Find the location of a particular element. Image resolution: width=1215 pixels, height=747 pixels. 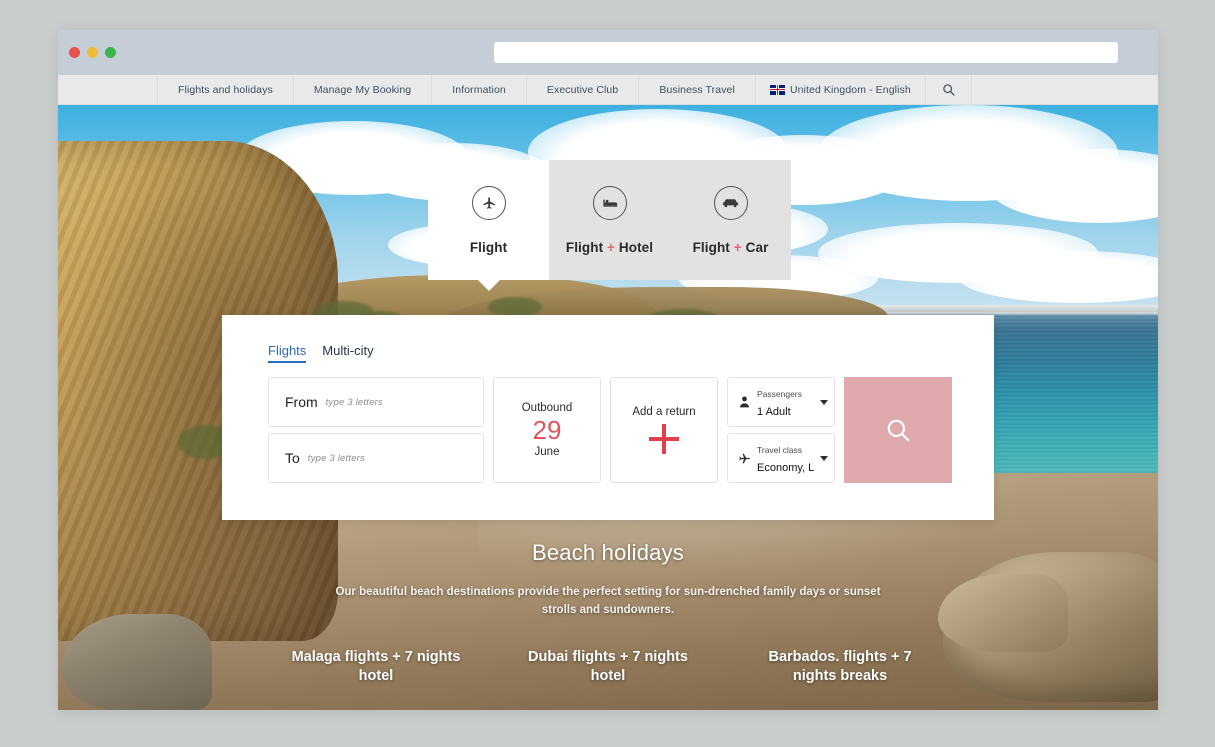

travel-class-select: Travel class Economy, L is located at coordinates (781, 458).